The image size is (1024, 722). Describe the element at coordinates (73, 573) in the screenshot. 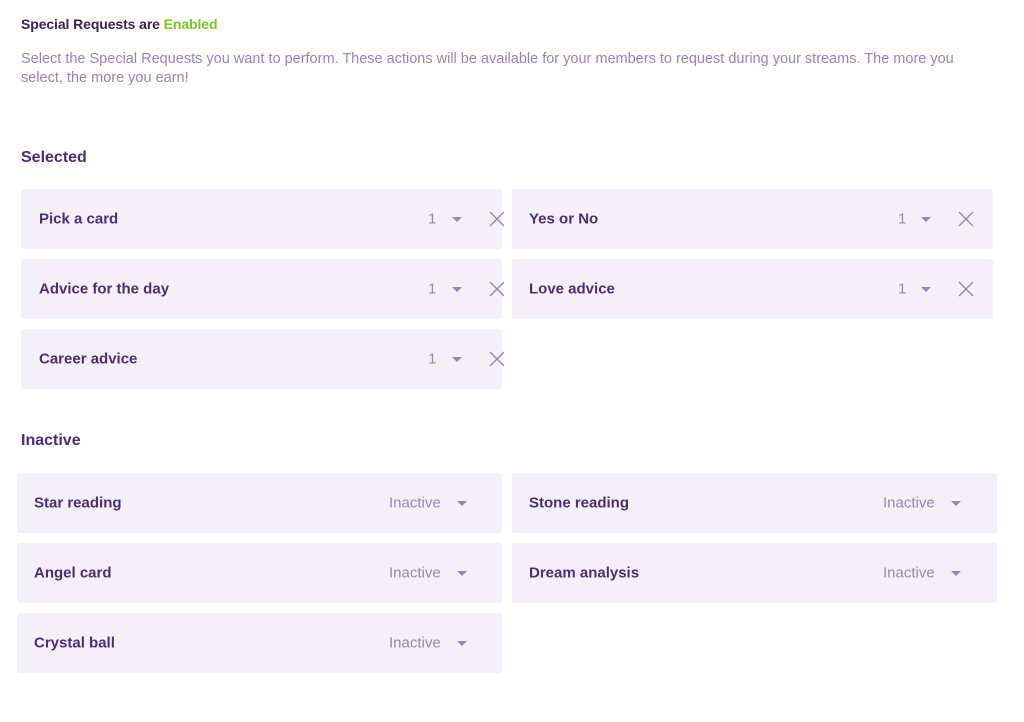

I see `request-label: Angel card` at that location.